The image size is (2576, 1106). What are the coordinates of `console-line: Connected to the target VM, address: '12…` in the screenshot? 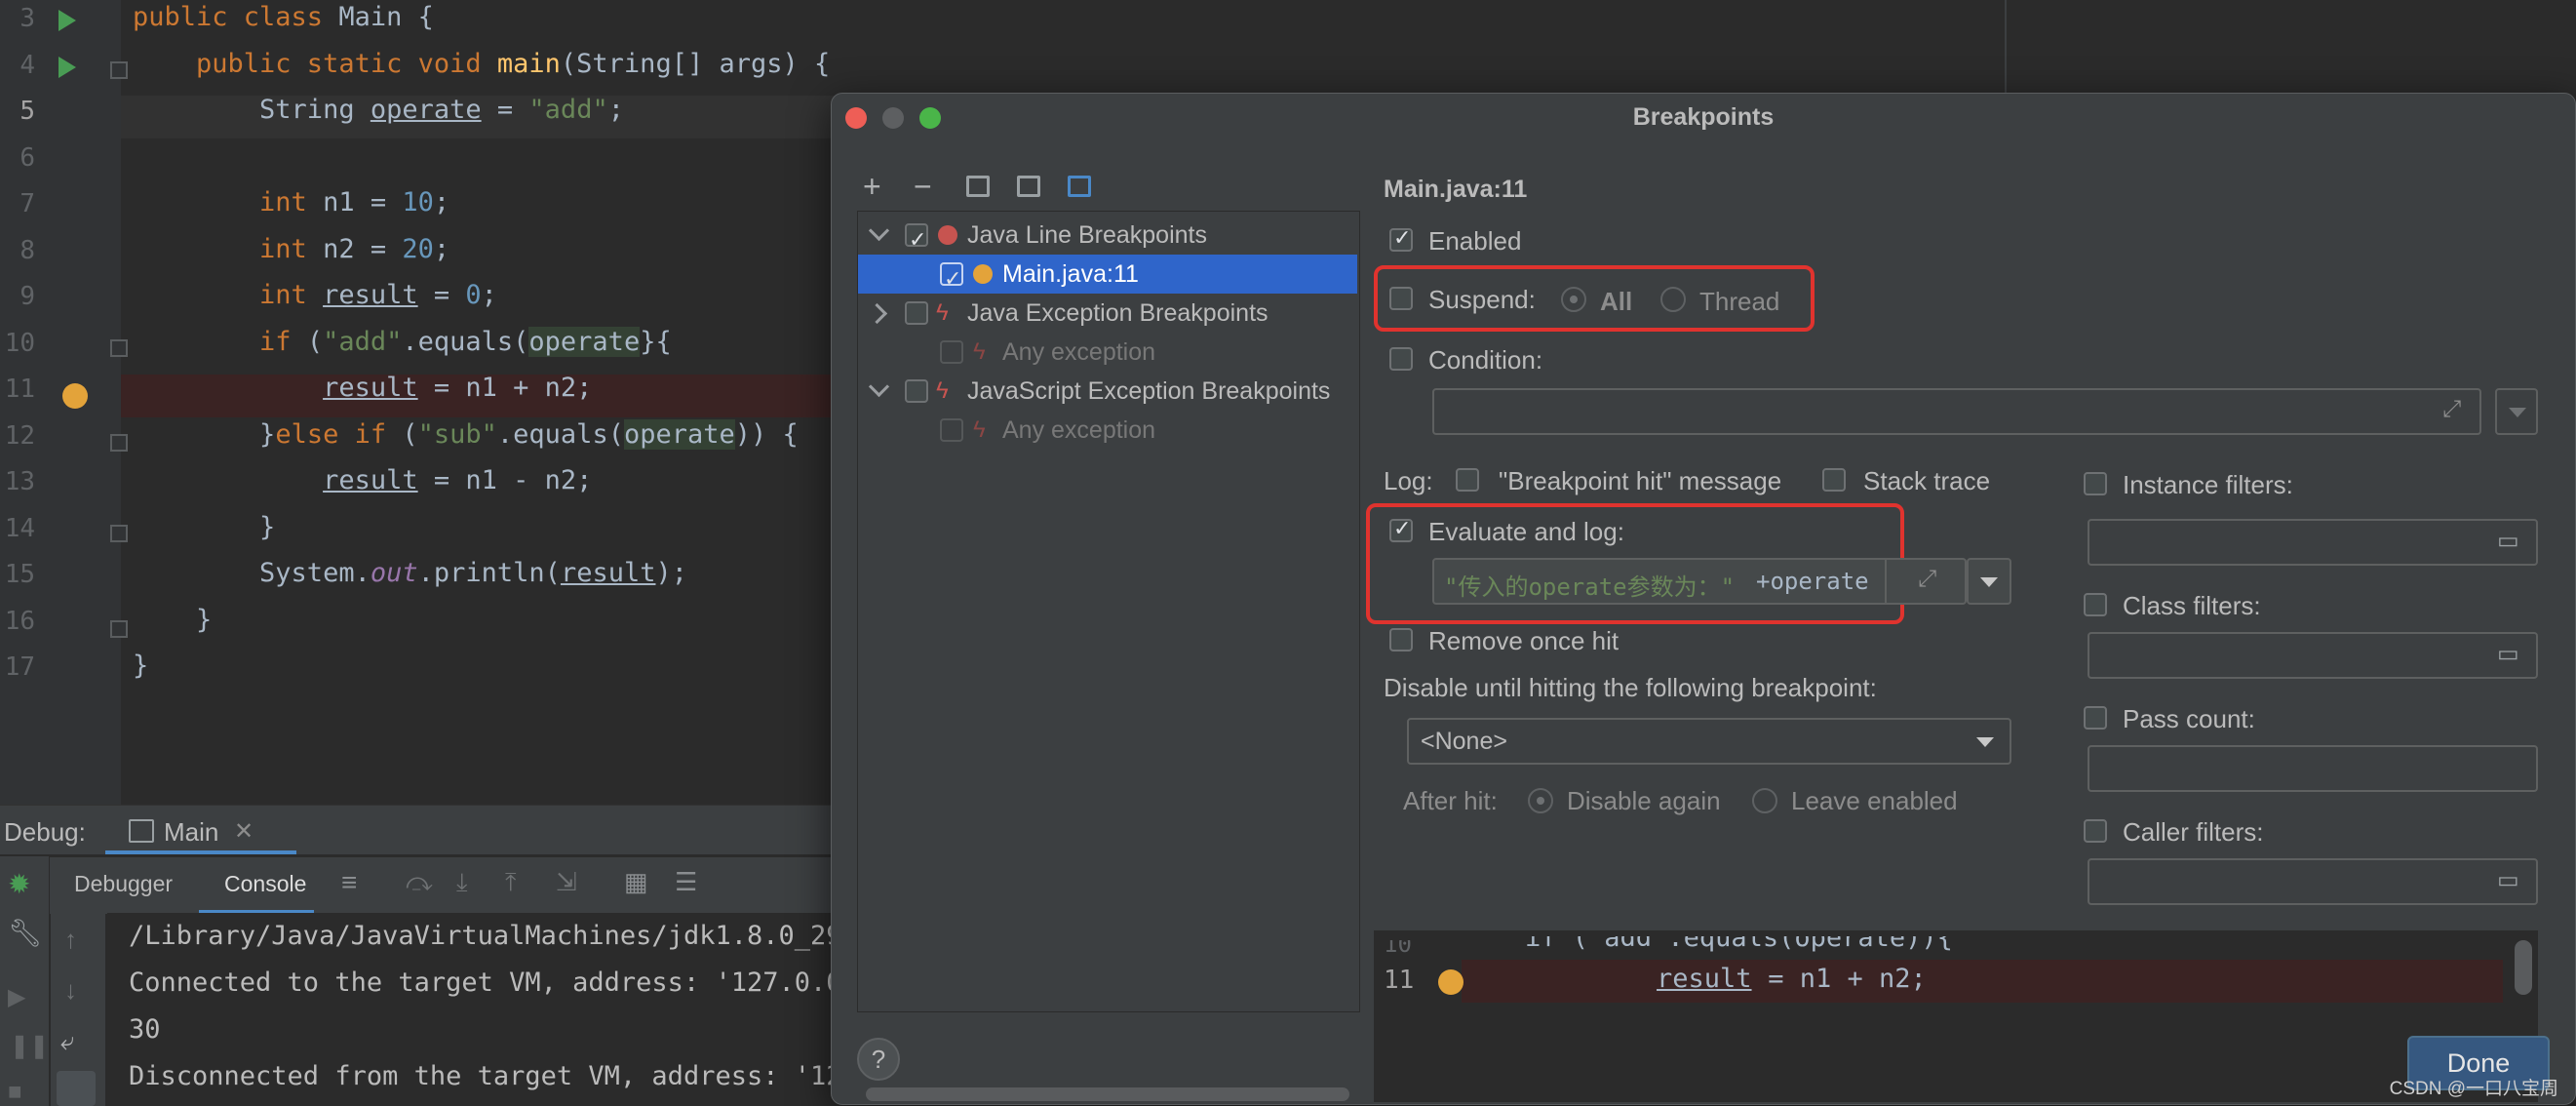 It's located at (485, 983).